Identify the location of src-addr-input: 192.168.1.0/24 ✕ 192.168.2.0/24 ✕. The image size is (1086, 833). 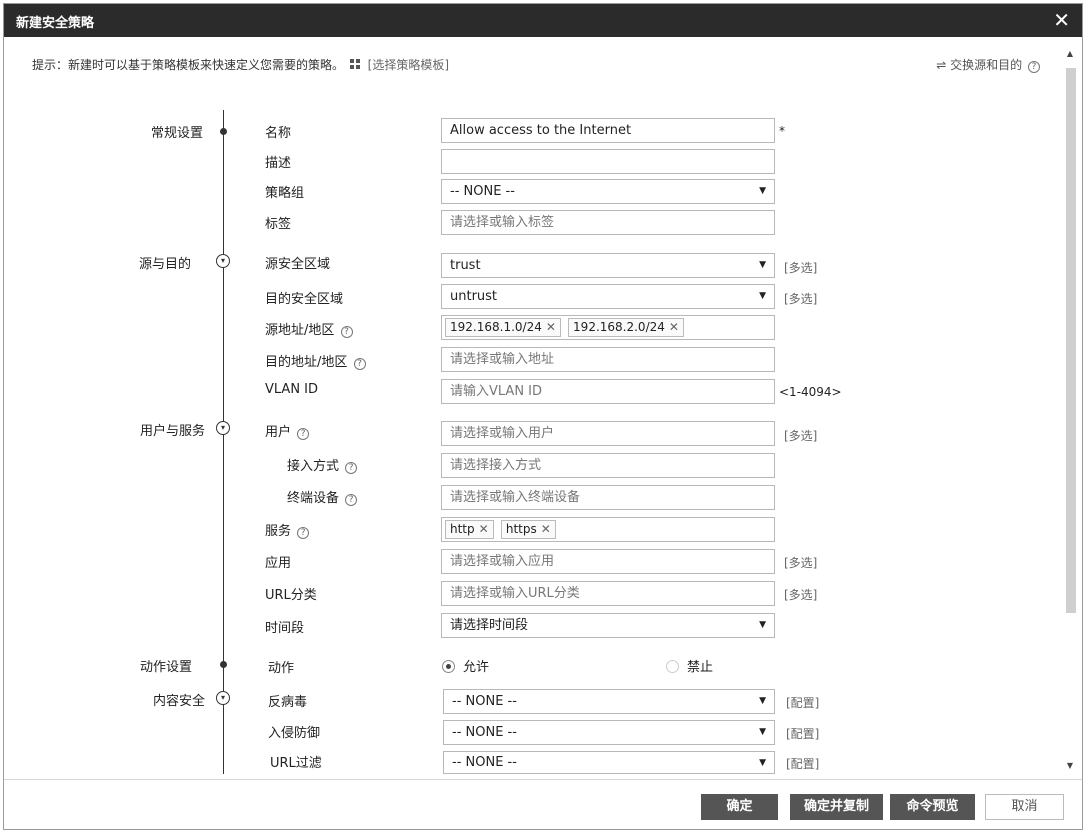
(608, 327).